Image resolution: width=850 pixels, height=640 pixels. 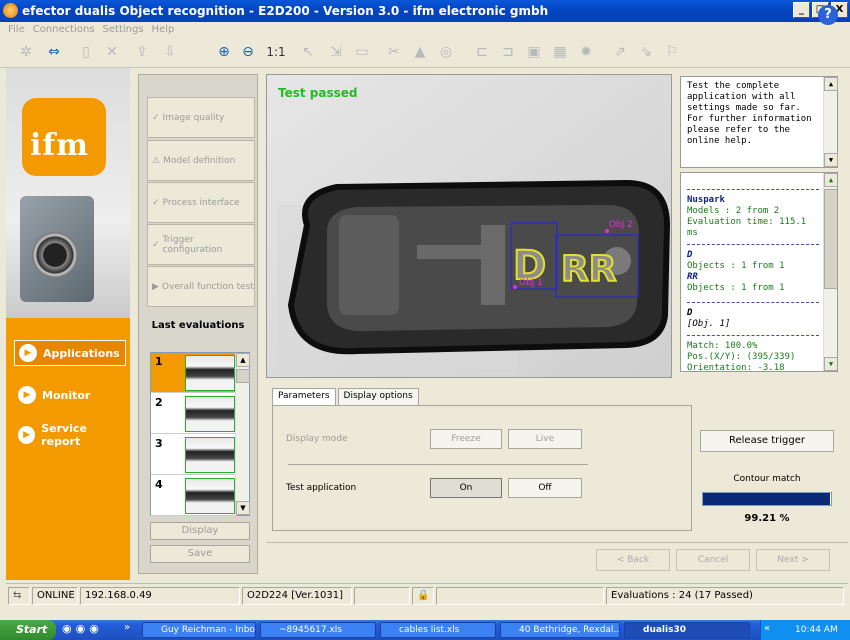 I want to click on system-tray: 10:44 AM, so click(x=805, y=630).